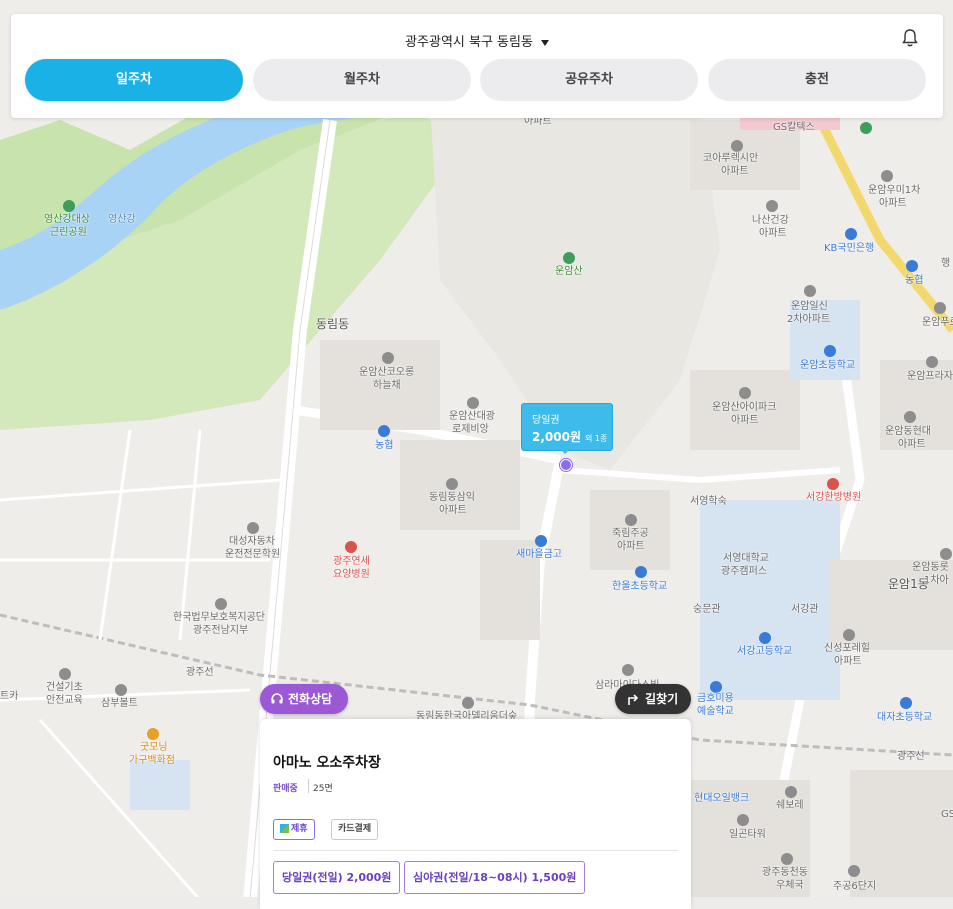  Describe the element at coordinates (785, 872) in the screenshot. I see `map-label: 광주동천동` at that location.